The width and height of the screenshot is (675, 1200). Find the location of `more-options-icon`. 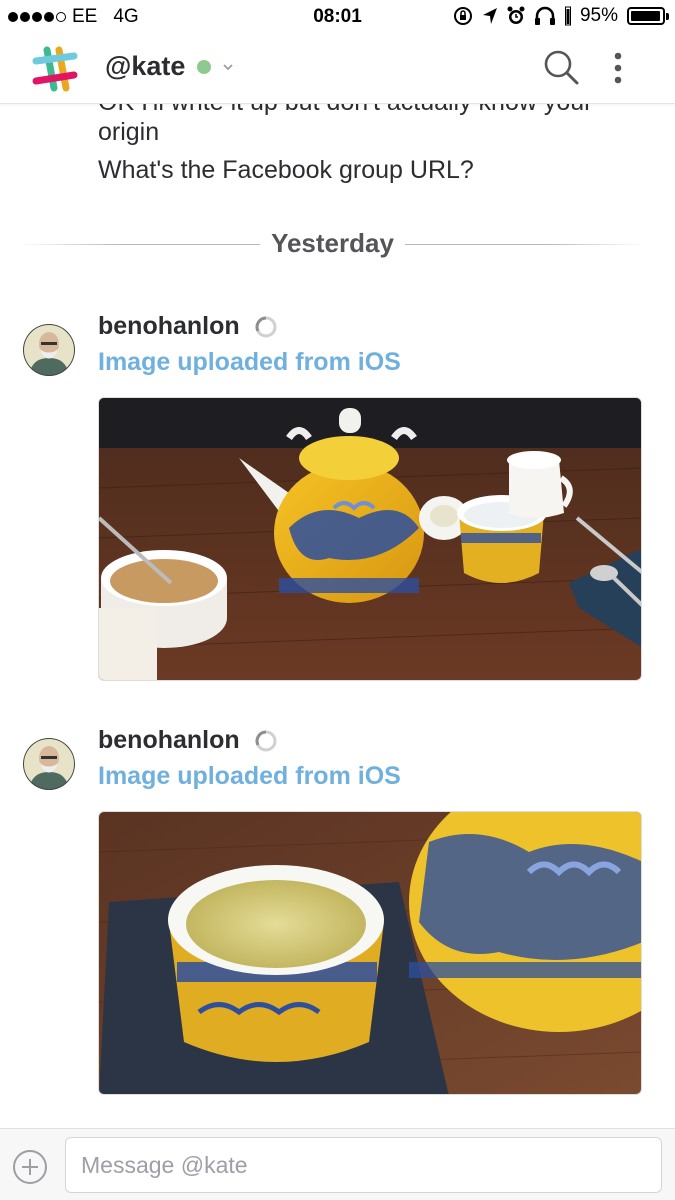

more-options-icon is located at coordinates (618, 68).